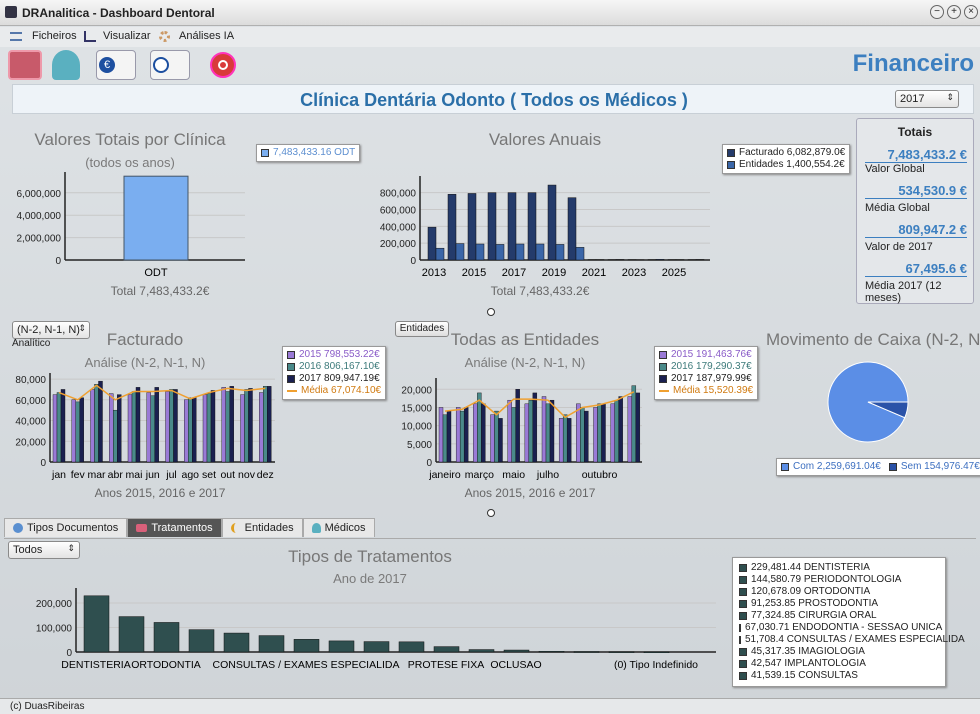 This screenshot has width=980, height=714. Describe the element at coordinates (808, 663) in the screenshot. I see `legend-label: 42,547 IMPLANTOLOGIA` at that location.